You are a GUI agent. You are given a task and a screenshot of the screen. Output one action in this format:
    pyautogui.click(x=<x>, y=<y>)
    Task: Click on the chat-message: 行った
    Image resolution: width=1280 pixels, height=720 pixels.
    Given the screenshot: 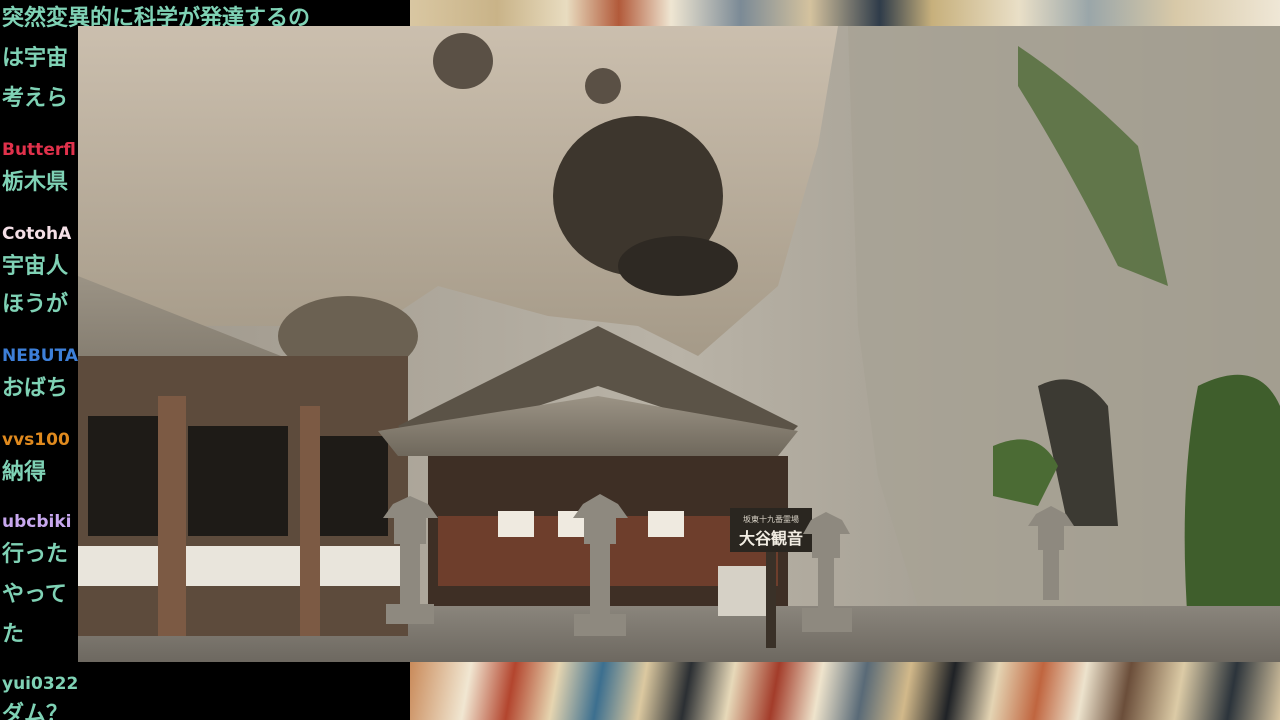 What is the action you would take?
    pyautogui.click(x=35, y=554)
    